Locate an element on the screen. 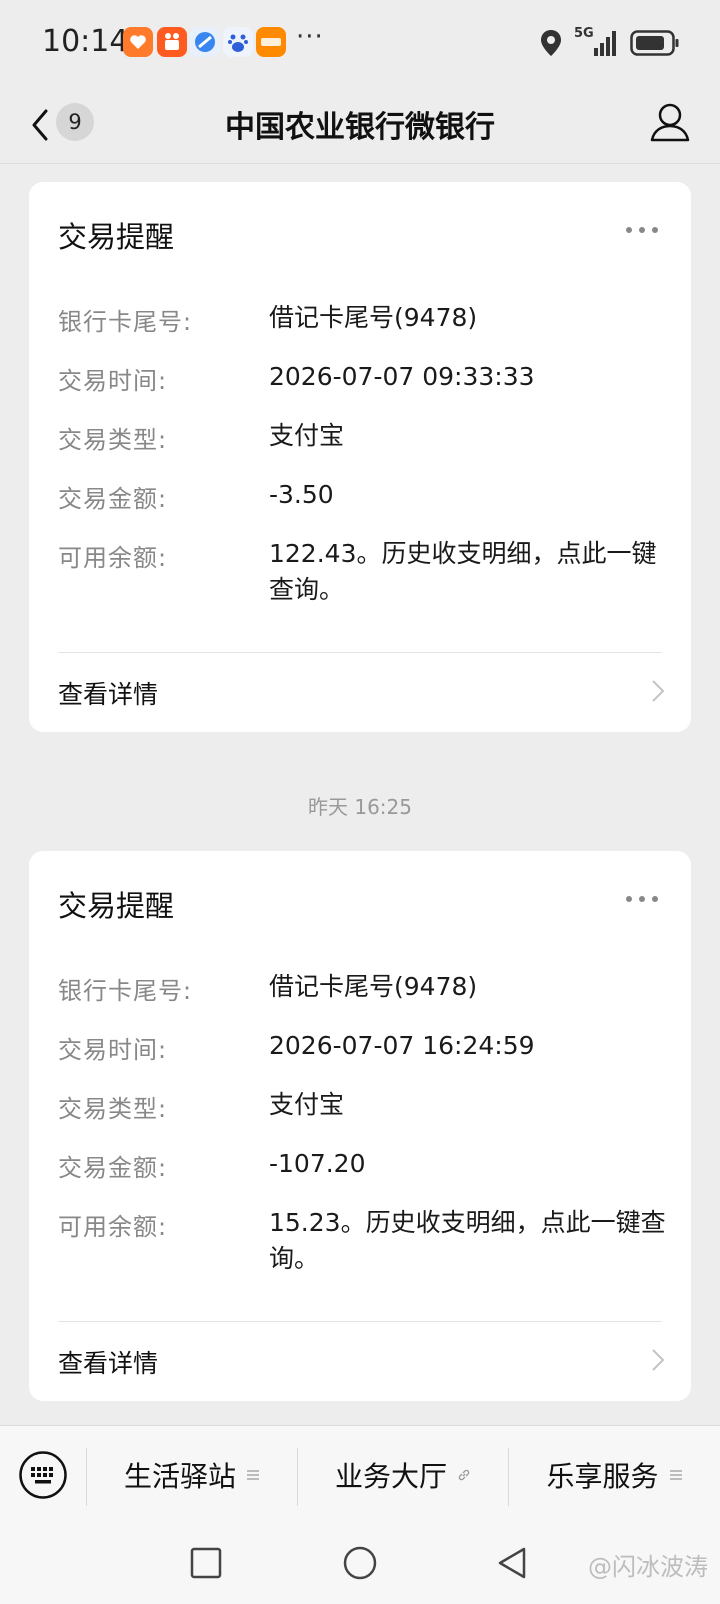  menu-label: 业务大厅 is located at coordinates (390, 1476).